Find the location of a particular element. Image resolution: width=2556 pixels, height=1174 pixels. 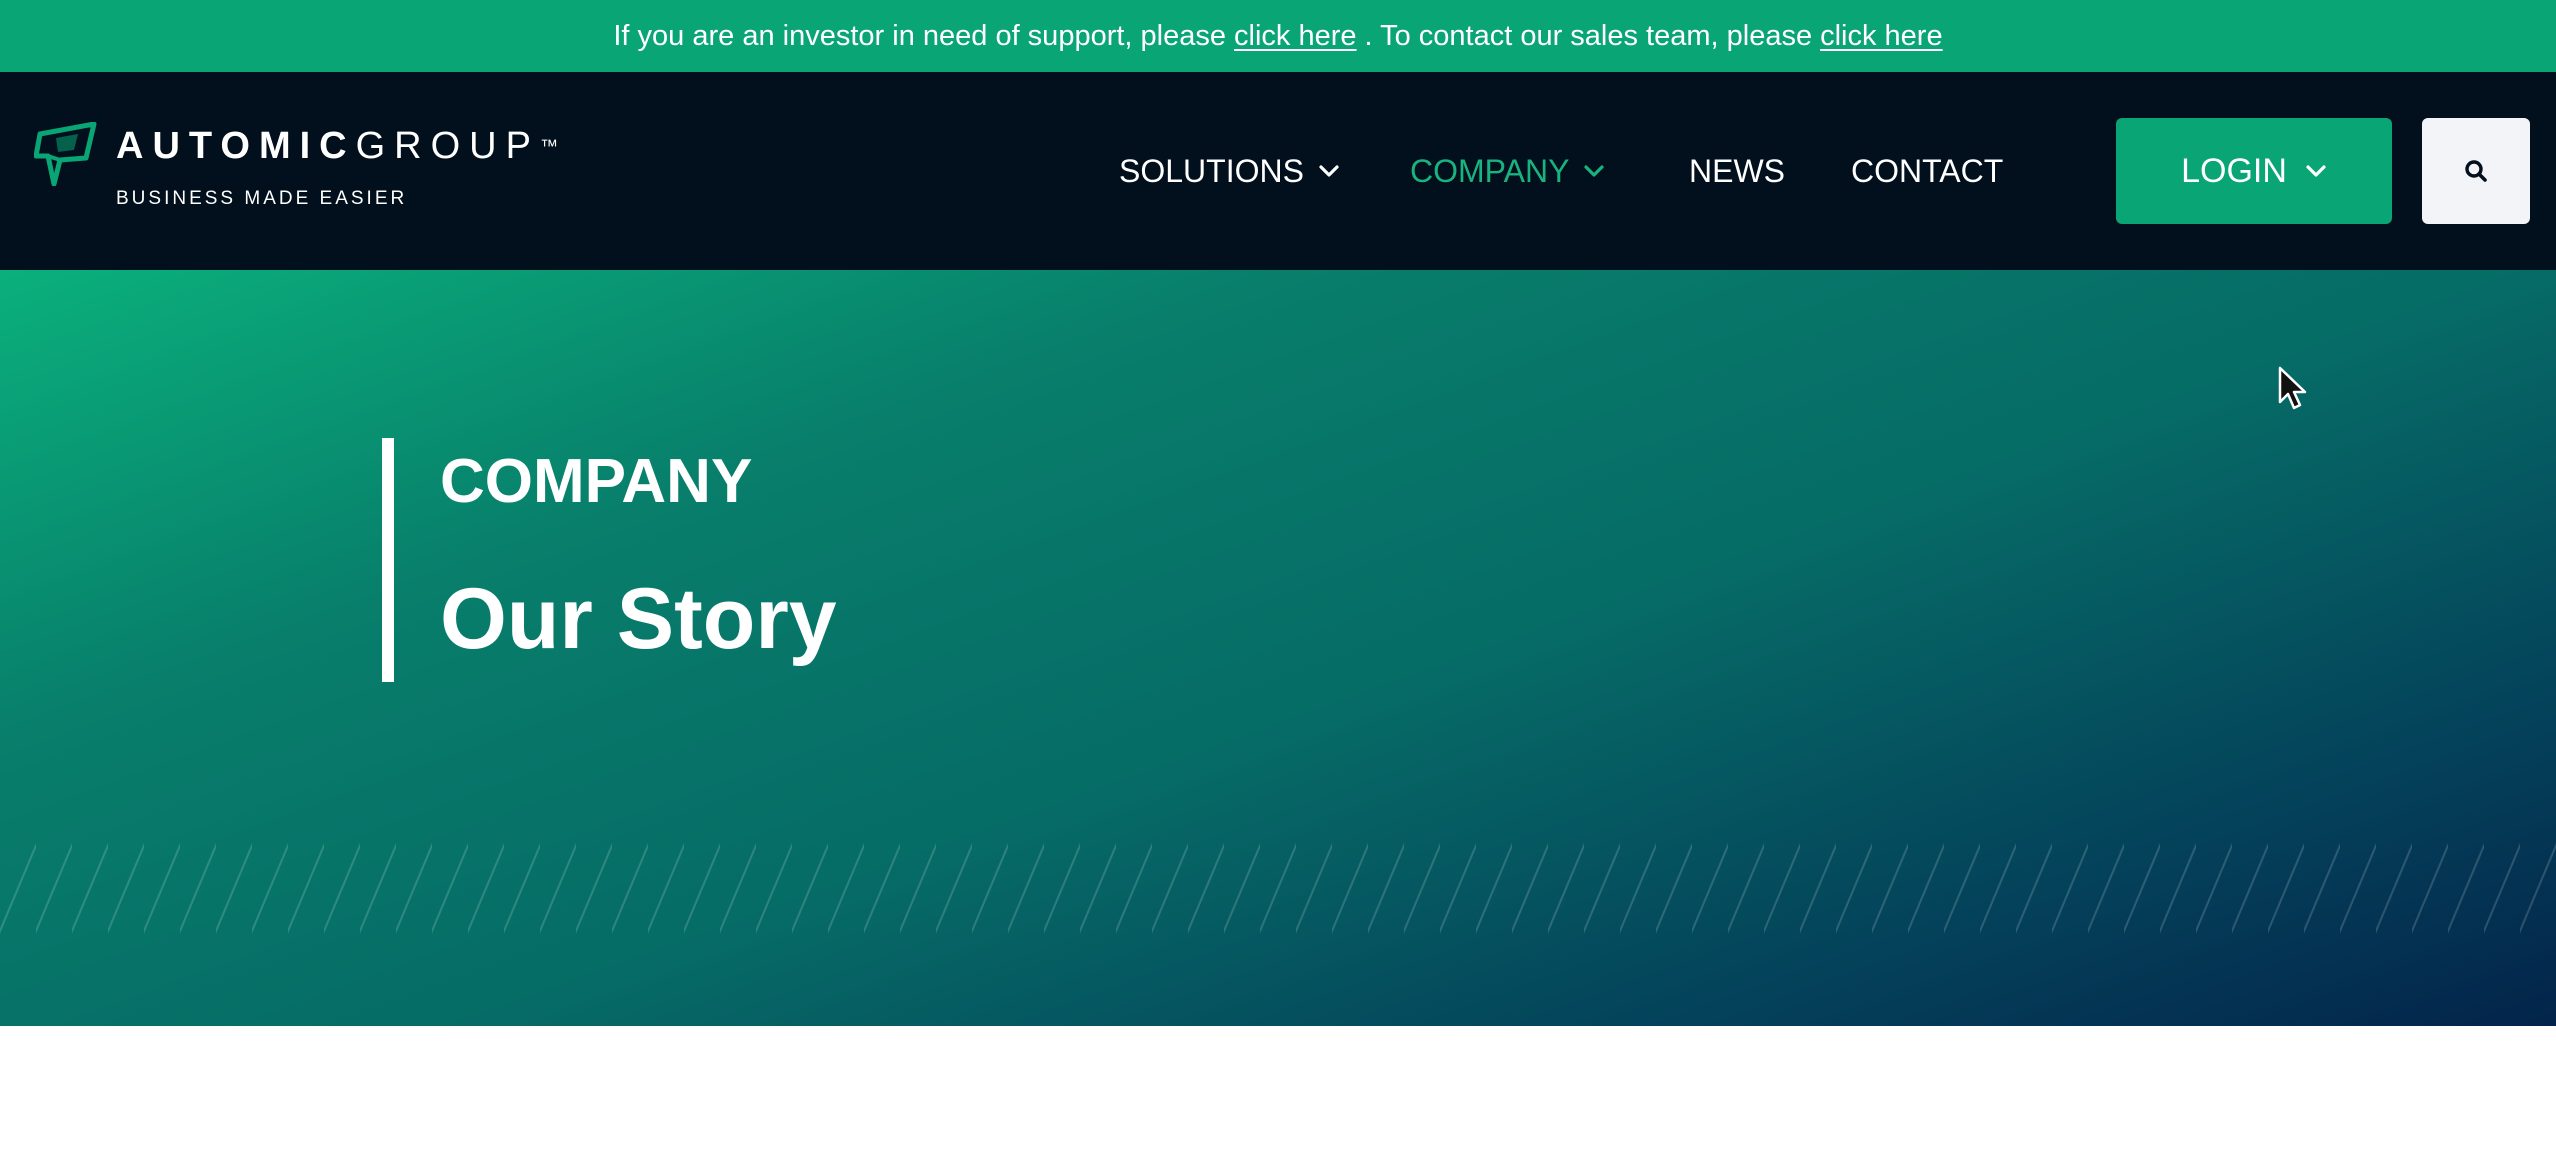

search-button is located at coordinates (2476, 171).